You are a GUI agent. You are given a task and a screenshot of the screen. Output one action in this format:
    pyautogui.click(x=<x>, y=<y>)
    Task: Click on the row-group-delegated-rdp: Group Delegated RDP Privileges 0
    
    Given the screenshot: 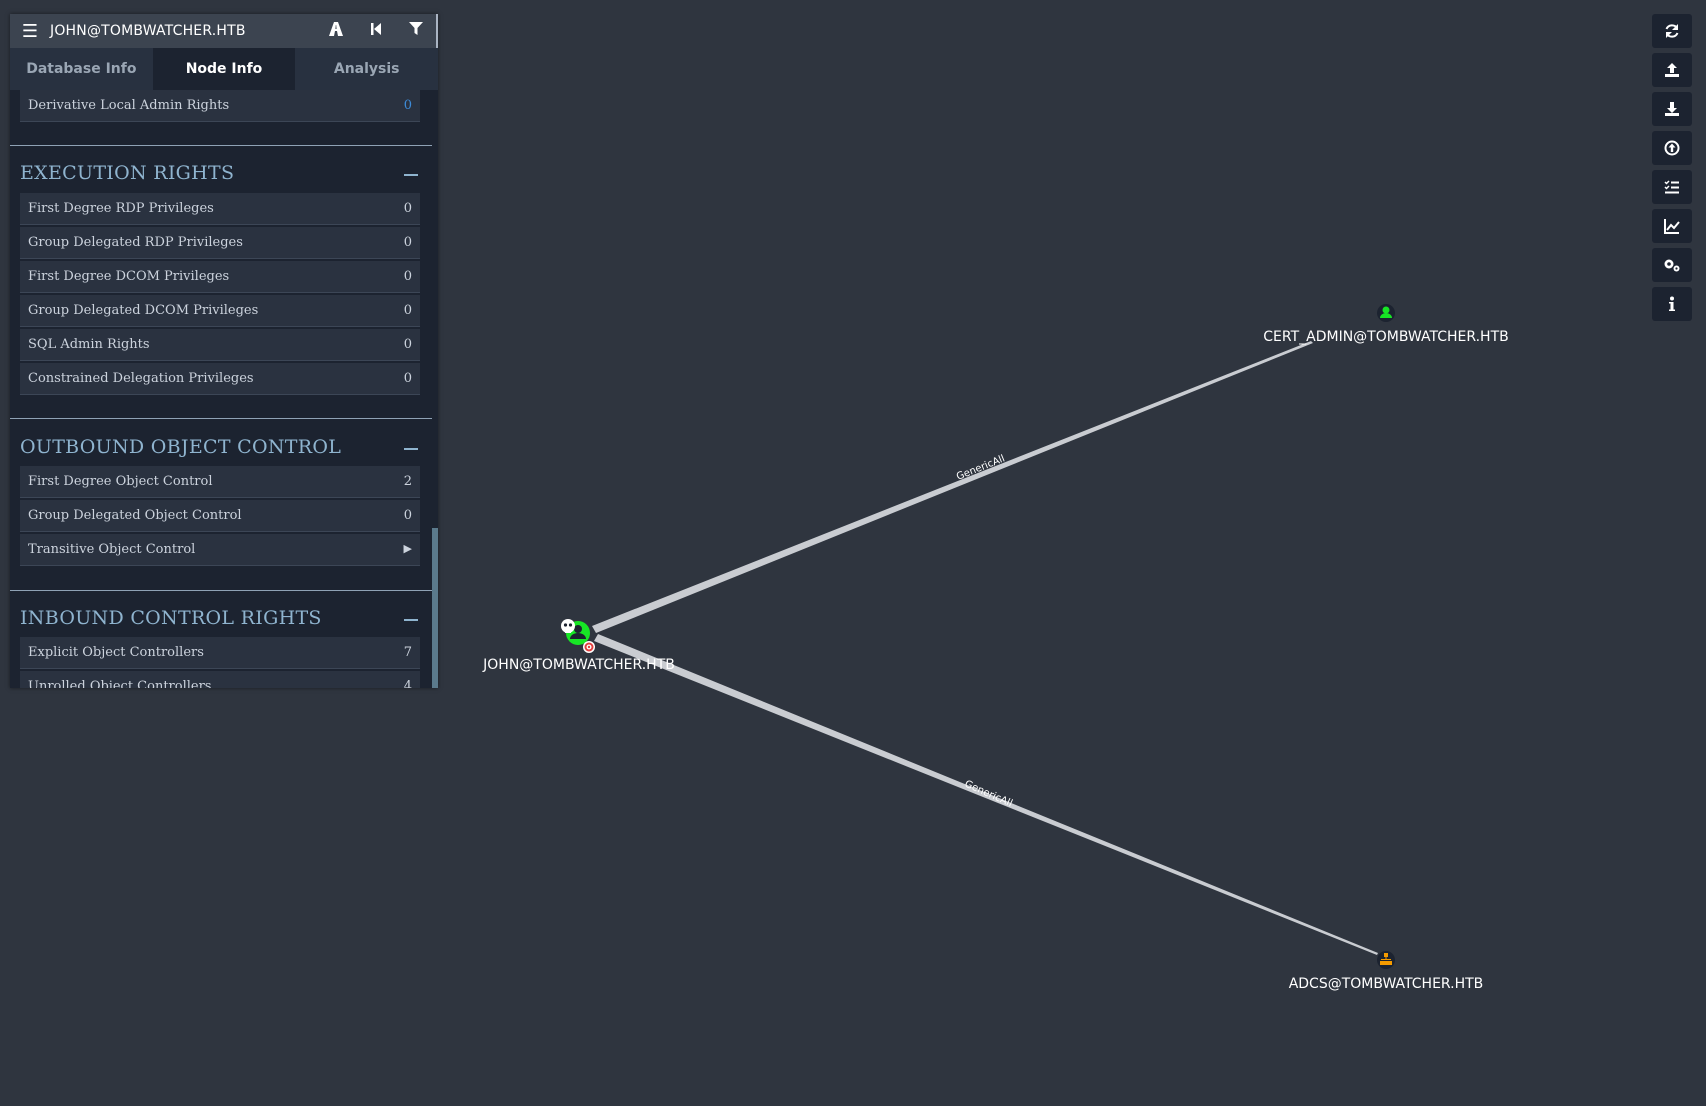 What is the action you would take?
    pyautogui.click(x=220, y=243)
    